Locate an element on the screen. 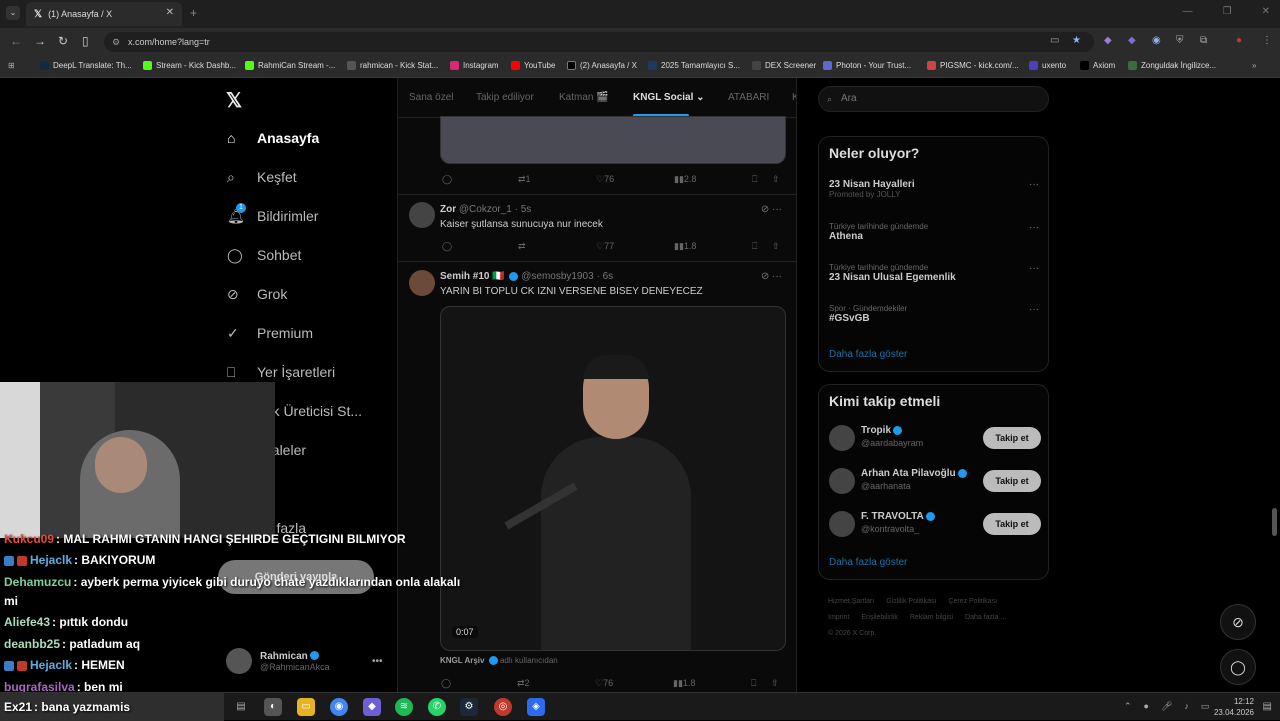 This screenshot has width=1280, height=721. nav-grok: ⊘ Grok is located at coordinates (257, 294).